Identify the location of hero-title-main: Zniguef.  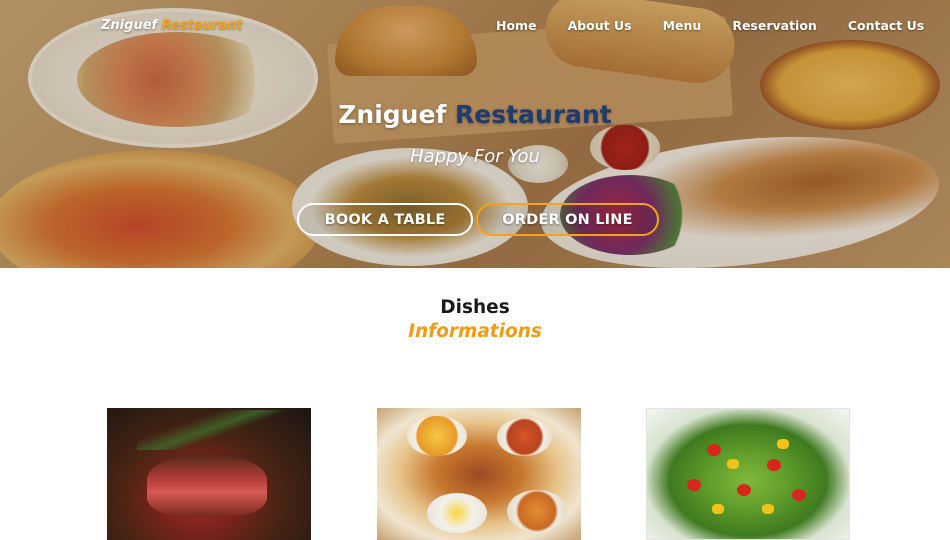
(392, 114).